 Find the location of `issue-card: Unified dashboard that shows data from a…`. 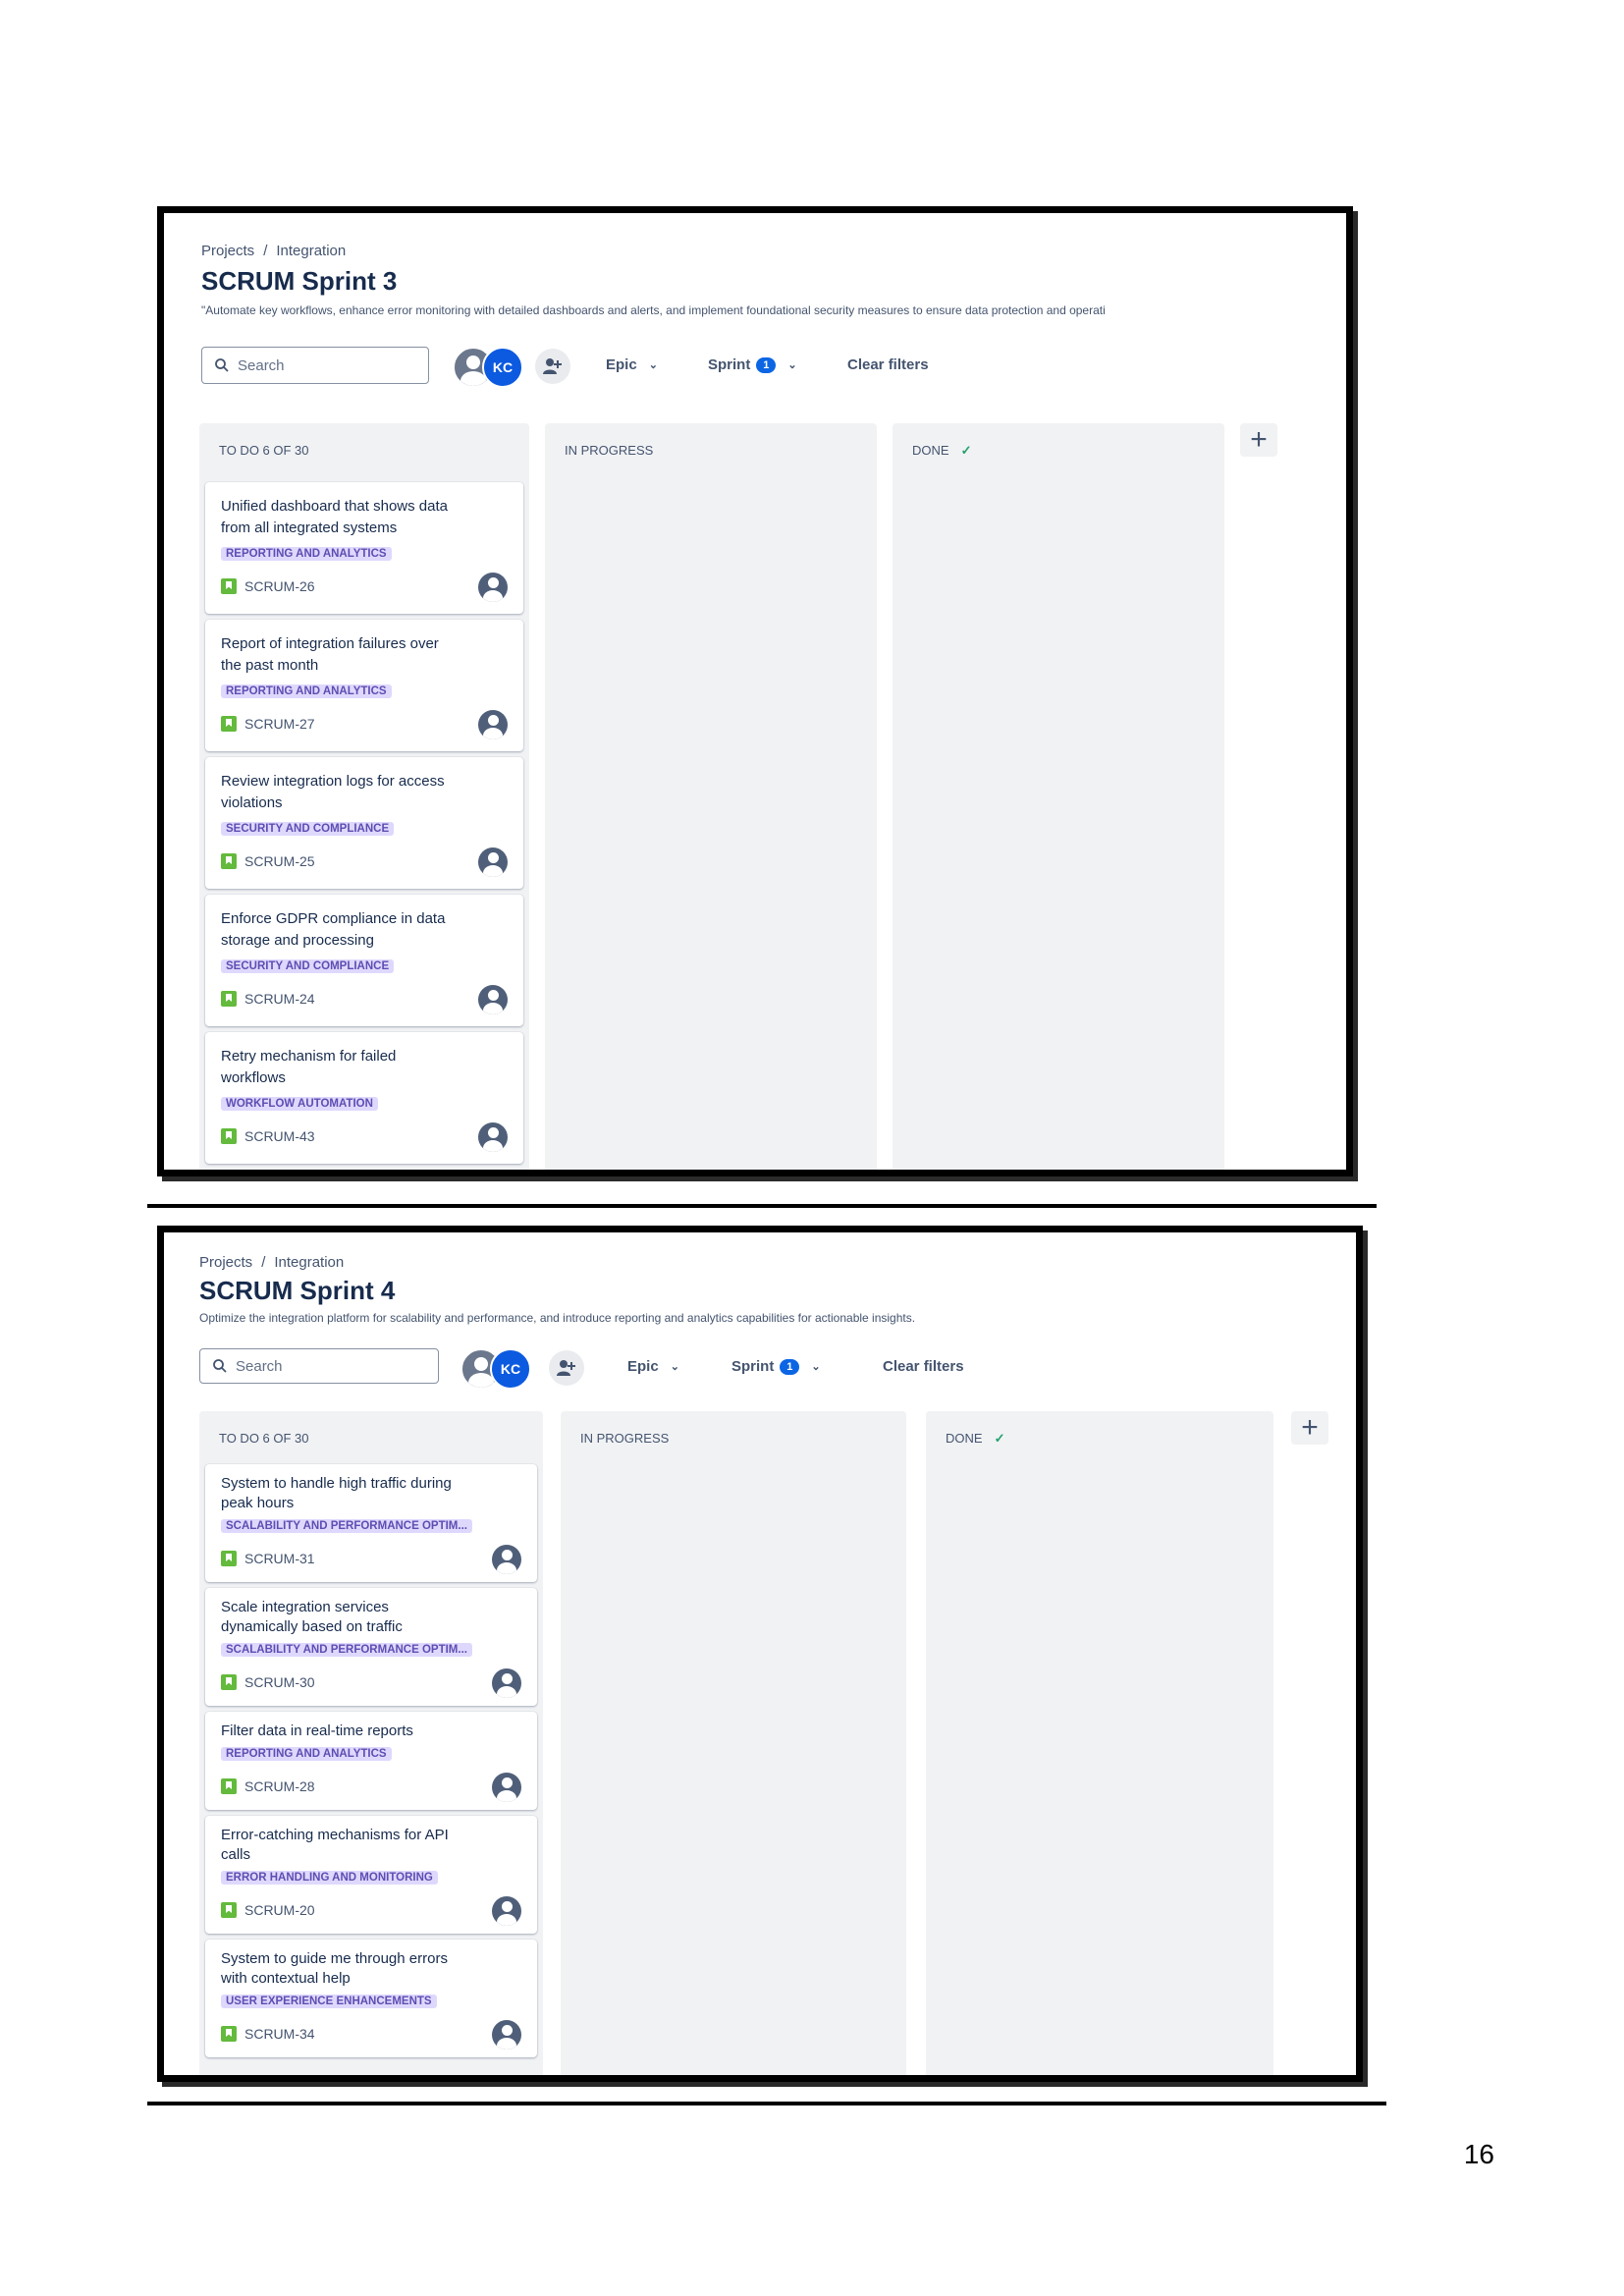

issue-card: Unified dashboard that shows data from a… is located at coordinates (364, 548).